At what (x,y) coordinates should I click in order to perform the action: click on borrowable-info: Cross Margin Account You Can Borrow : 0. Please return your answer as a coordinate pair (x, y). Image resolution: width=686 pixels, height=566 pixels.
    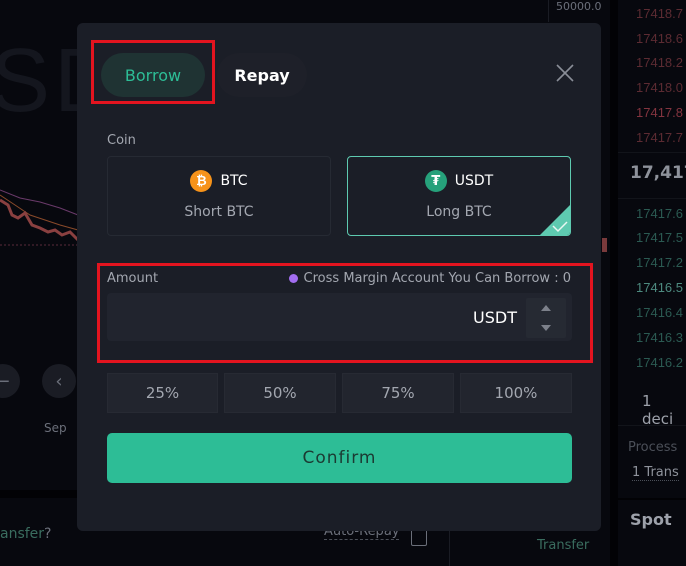
    Looking at the image, I should click on (429, 278).